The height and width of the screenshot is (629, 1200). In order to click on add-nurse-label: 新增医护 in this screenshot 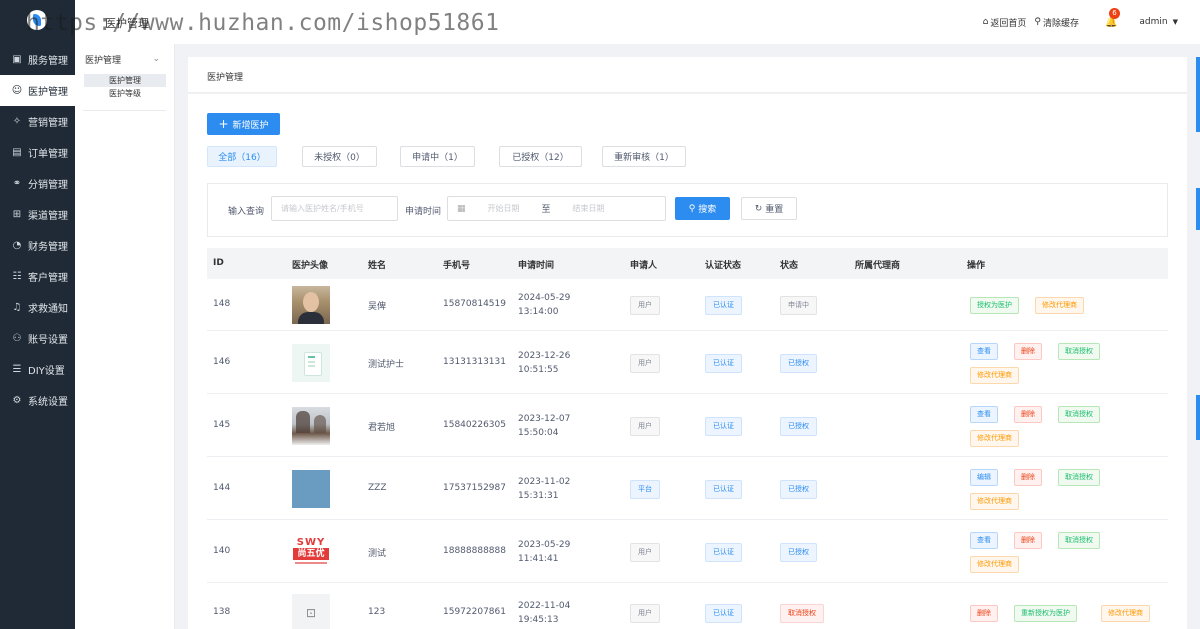, I will do `click(250, 125)`.